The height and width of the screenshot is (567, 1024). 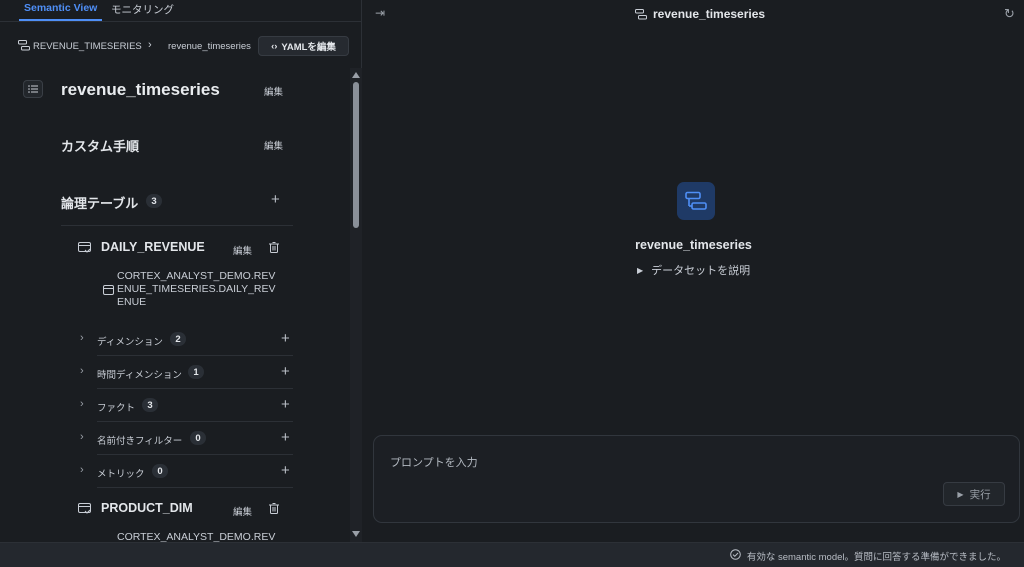 What do you see at coordinates (154, 201) in the screenshot?
I see `logical-tables-count: 3` at bounding box center [154, 201].